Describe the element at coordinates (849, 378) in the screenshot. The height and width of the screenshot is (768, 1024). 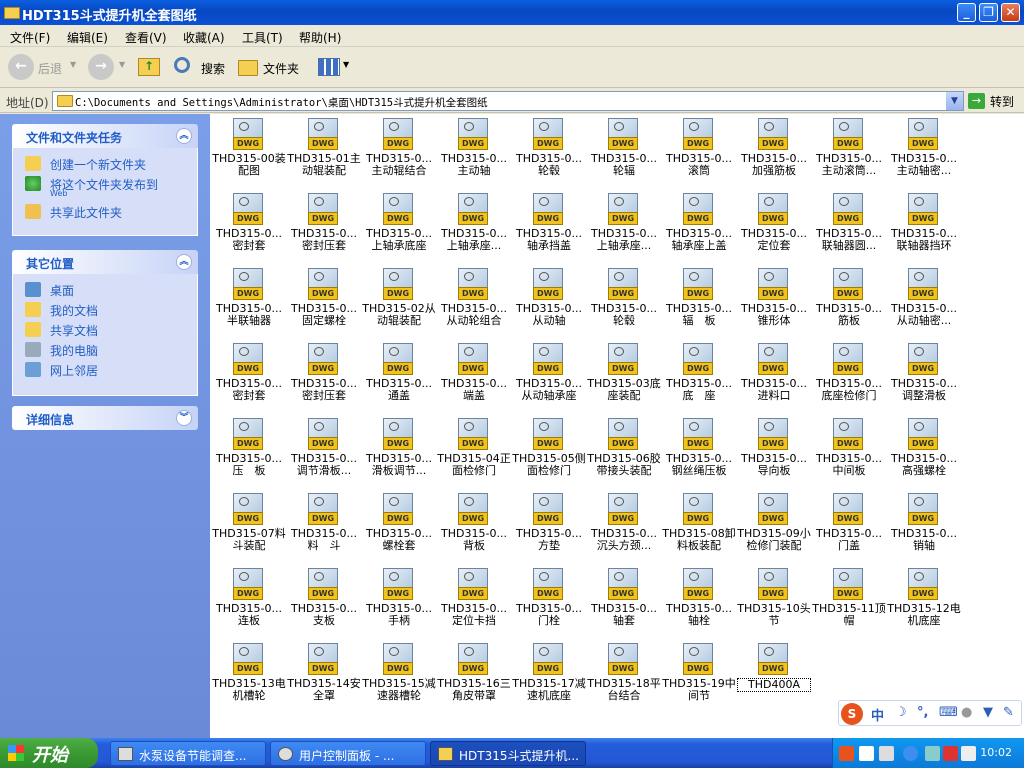
I see `file-item: DWG THD315-0...底座检修门` at that location.